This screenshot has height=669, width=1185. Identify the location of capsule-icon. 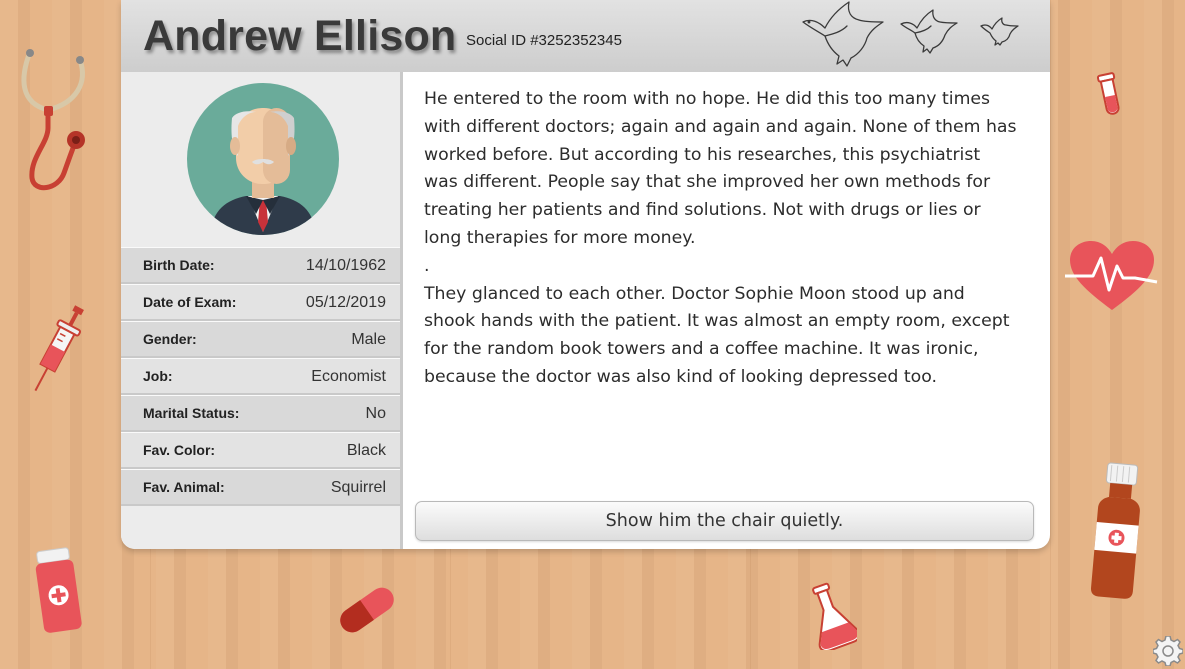
(367, 610).